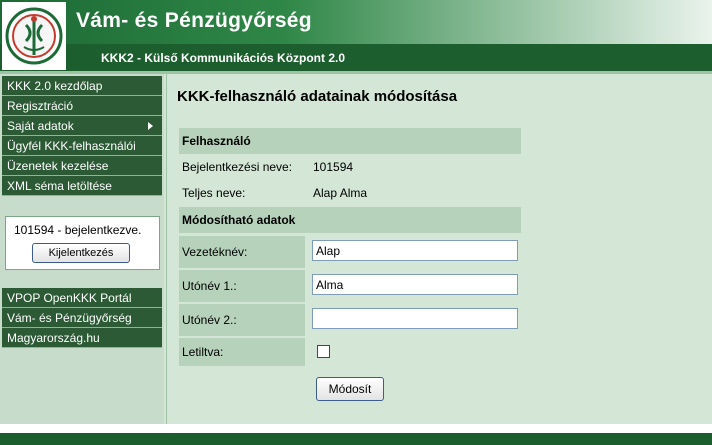 The height and width of the screenshot is (445, 712). Describe the element at coordinates (242, 252) in the screenshot. I see `surname-label: Vezetéknév:` at that location.